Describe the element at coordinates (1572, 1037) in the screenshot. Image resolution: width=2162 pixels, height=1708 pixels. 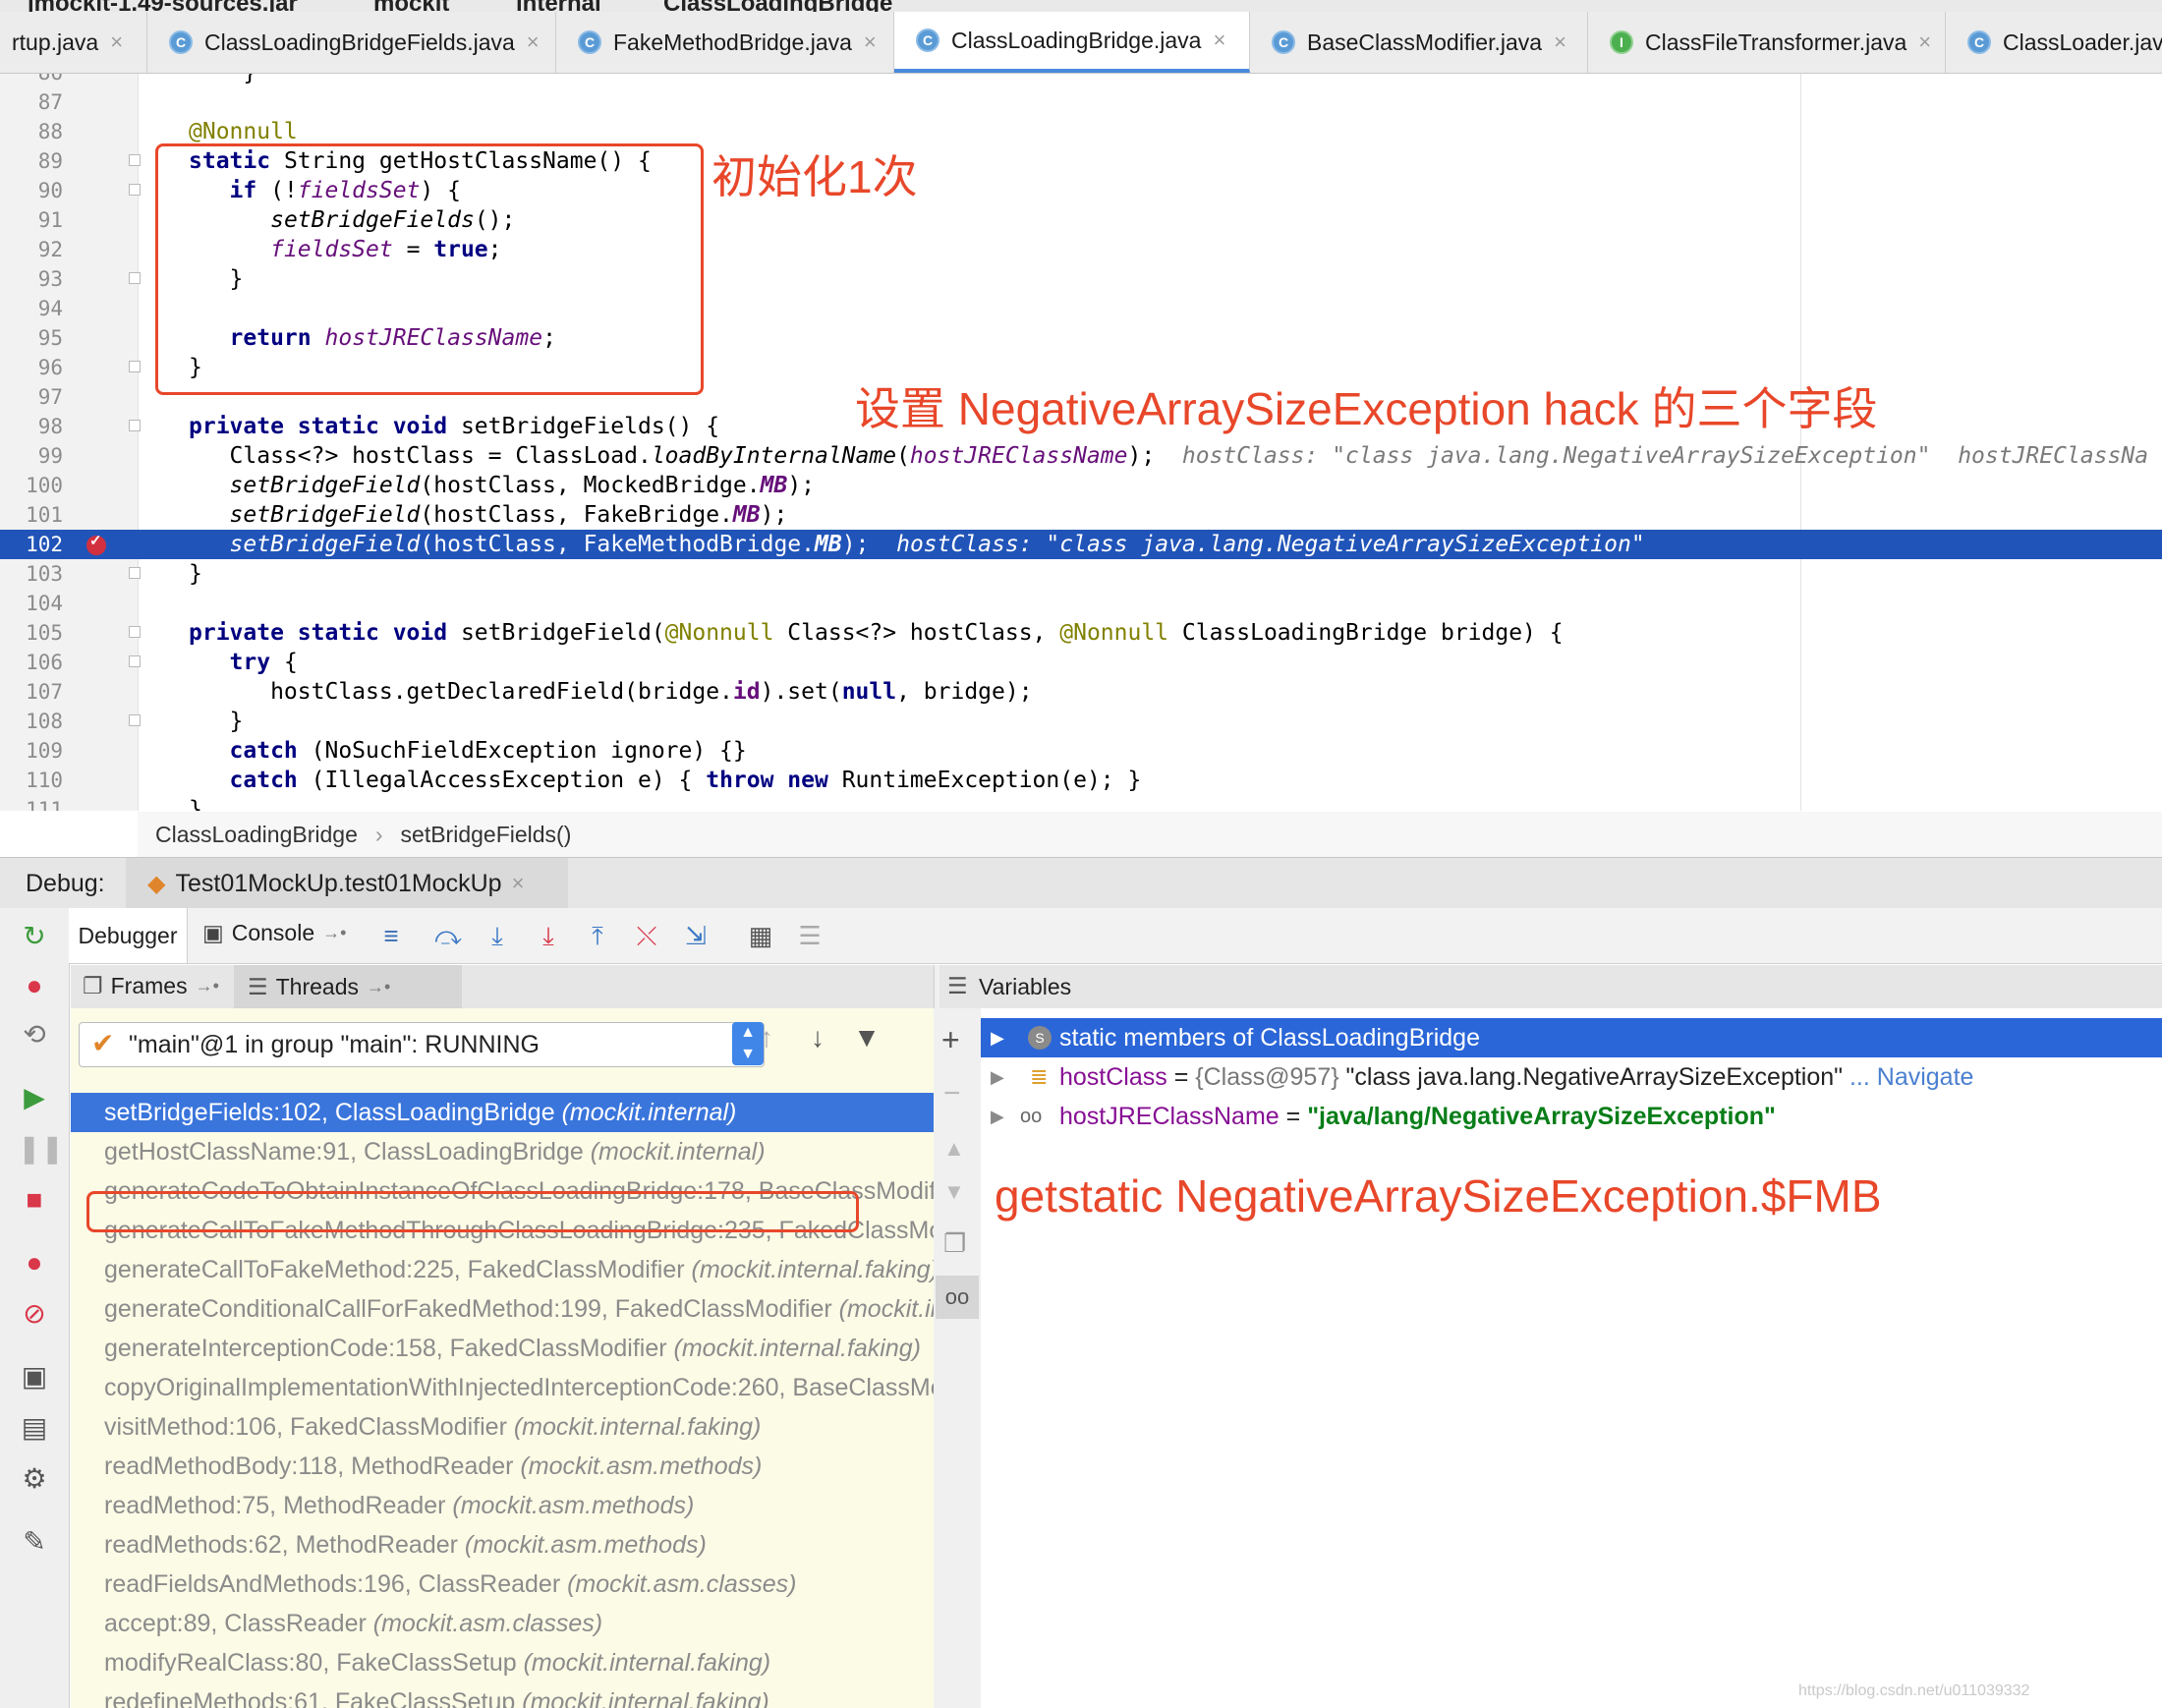
I see `static-members-node: ▶ S static members of ClassLoadingBridge` at that location.